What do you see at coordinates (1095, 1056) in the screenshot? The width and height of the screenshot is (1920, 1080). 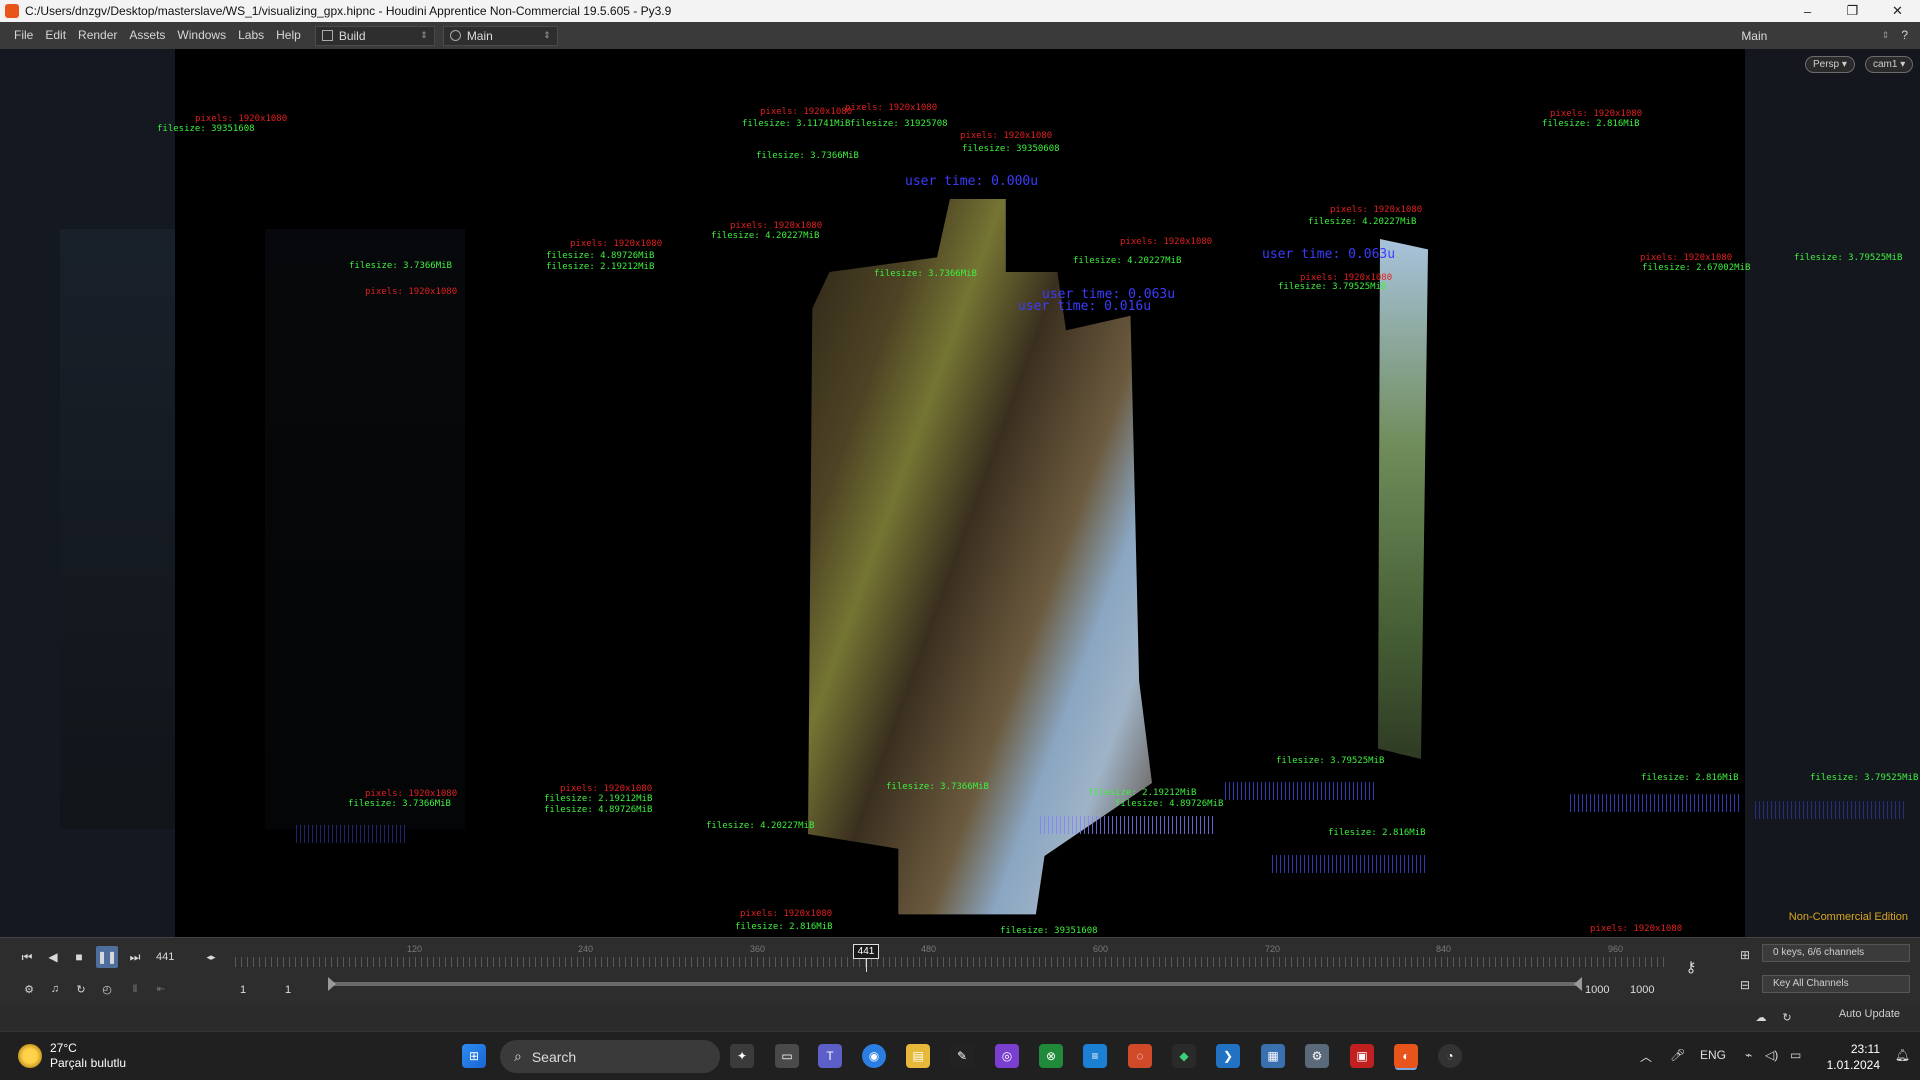 I see `notepad-icon: ≡` at bounding box center [1095, 1056].